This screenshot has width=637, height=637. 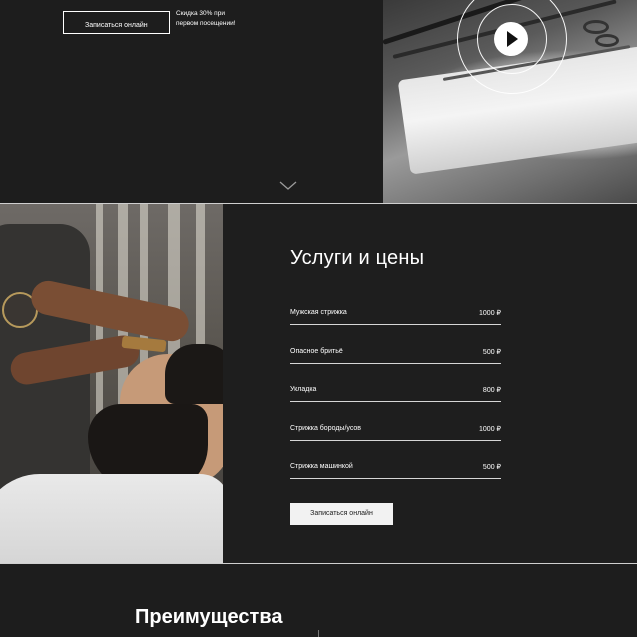 I want to click on client-hair, so click(x=194, y=374).